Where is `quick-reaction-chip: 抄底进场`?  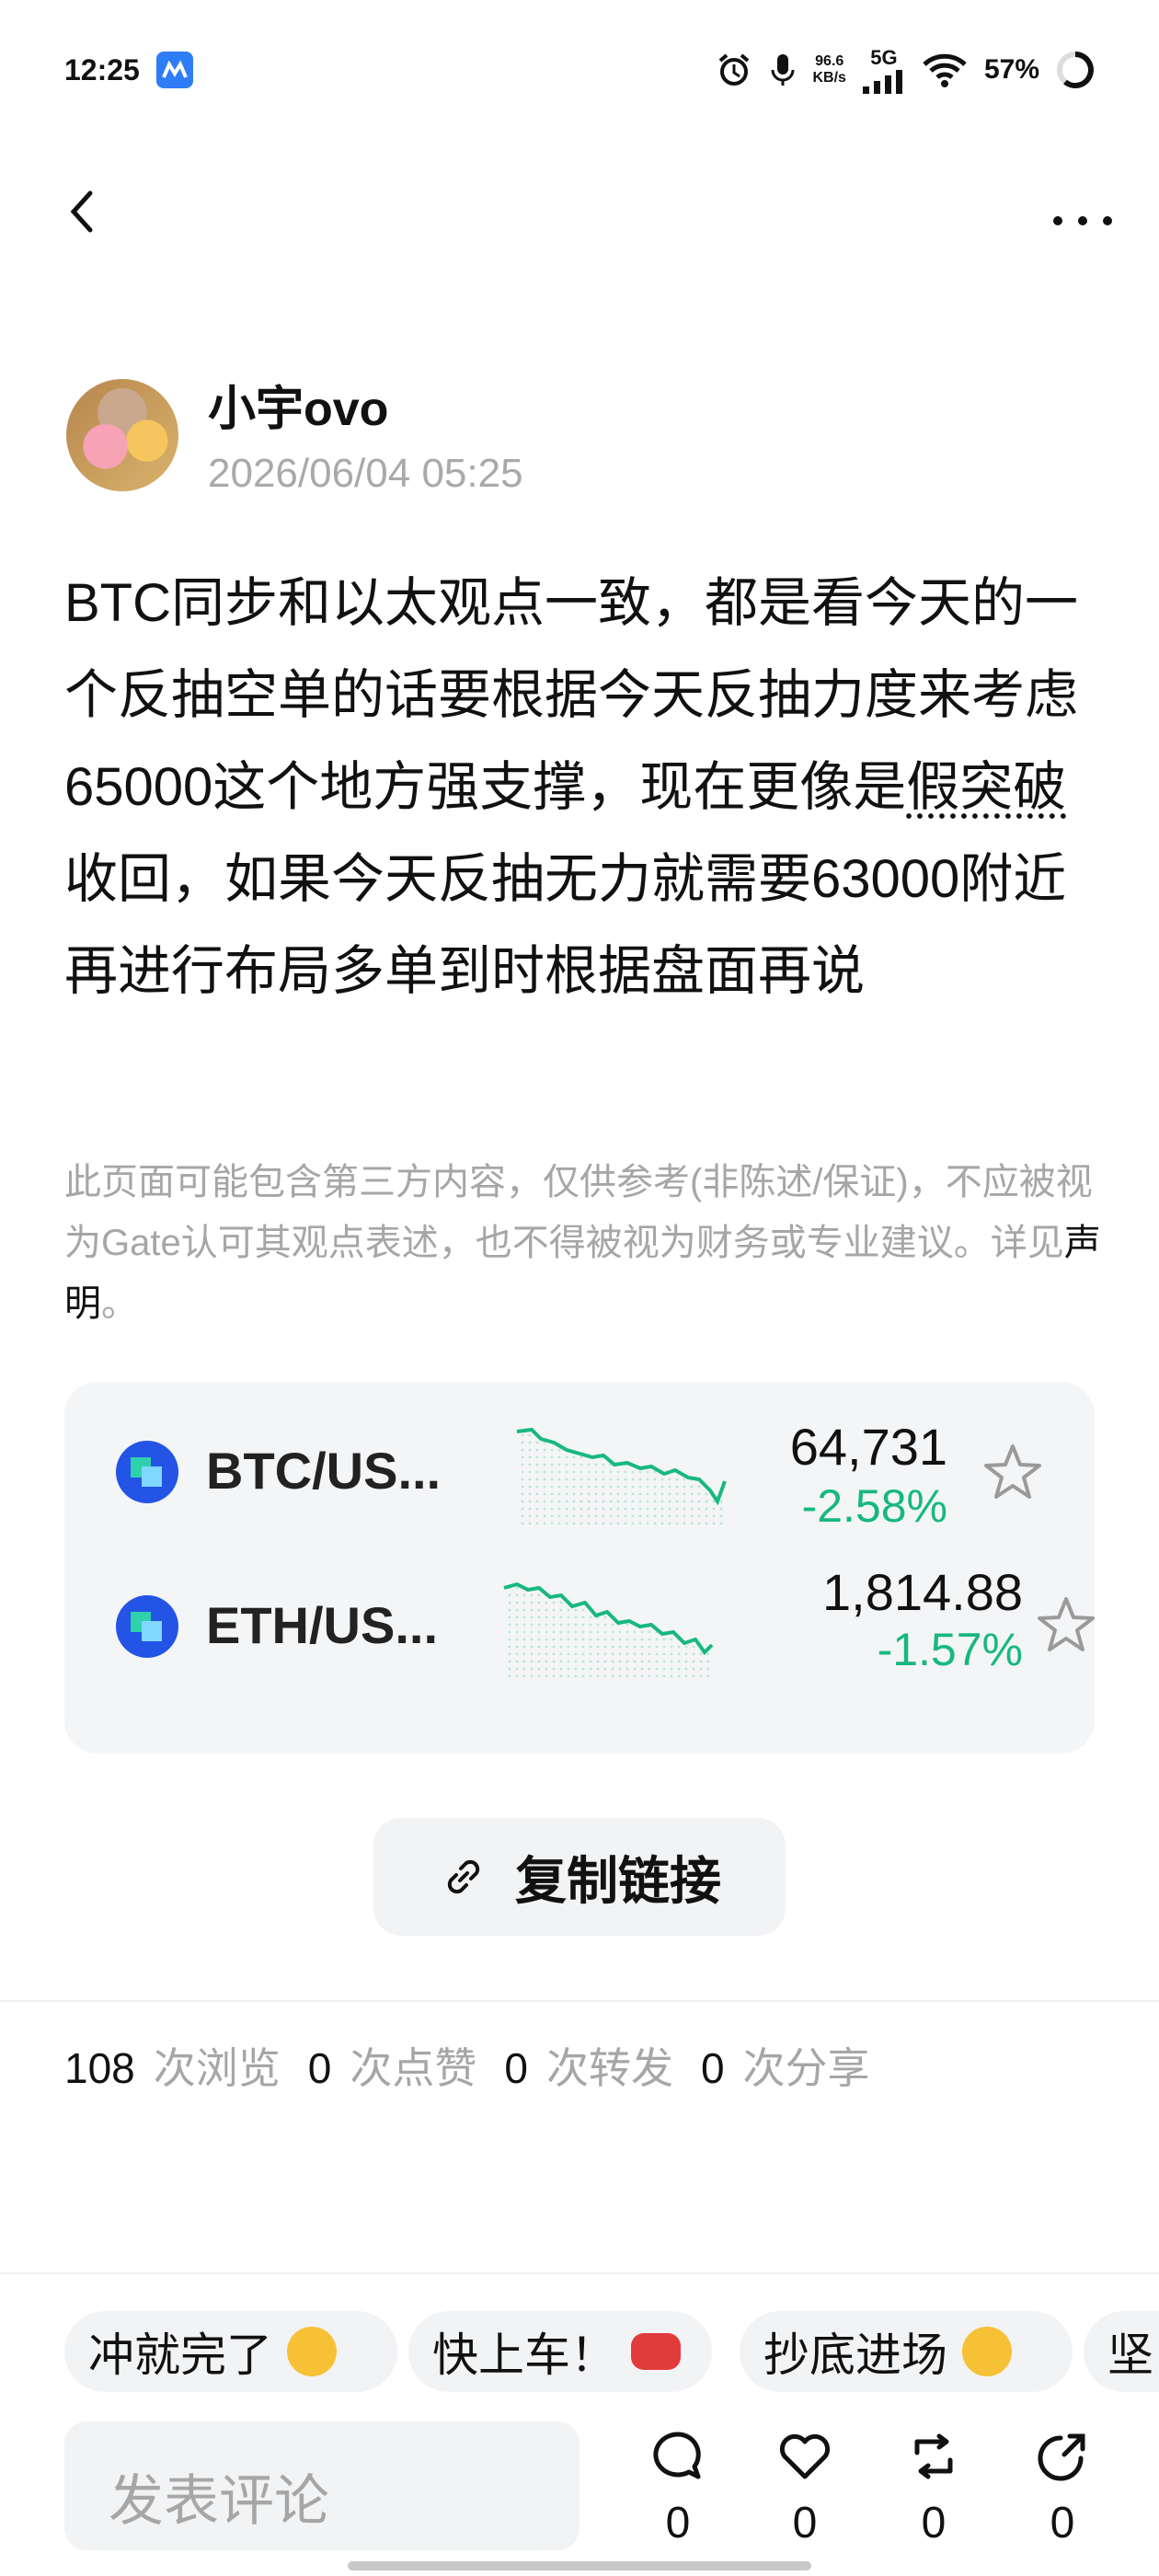
quick-reaction-chip: 抄底进场 is located at coordinates (906, 2351).